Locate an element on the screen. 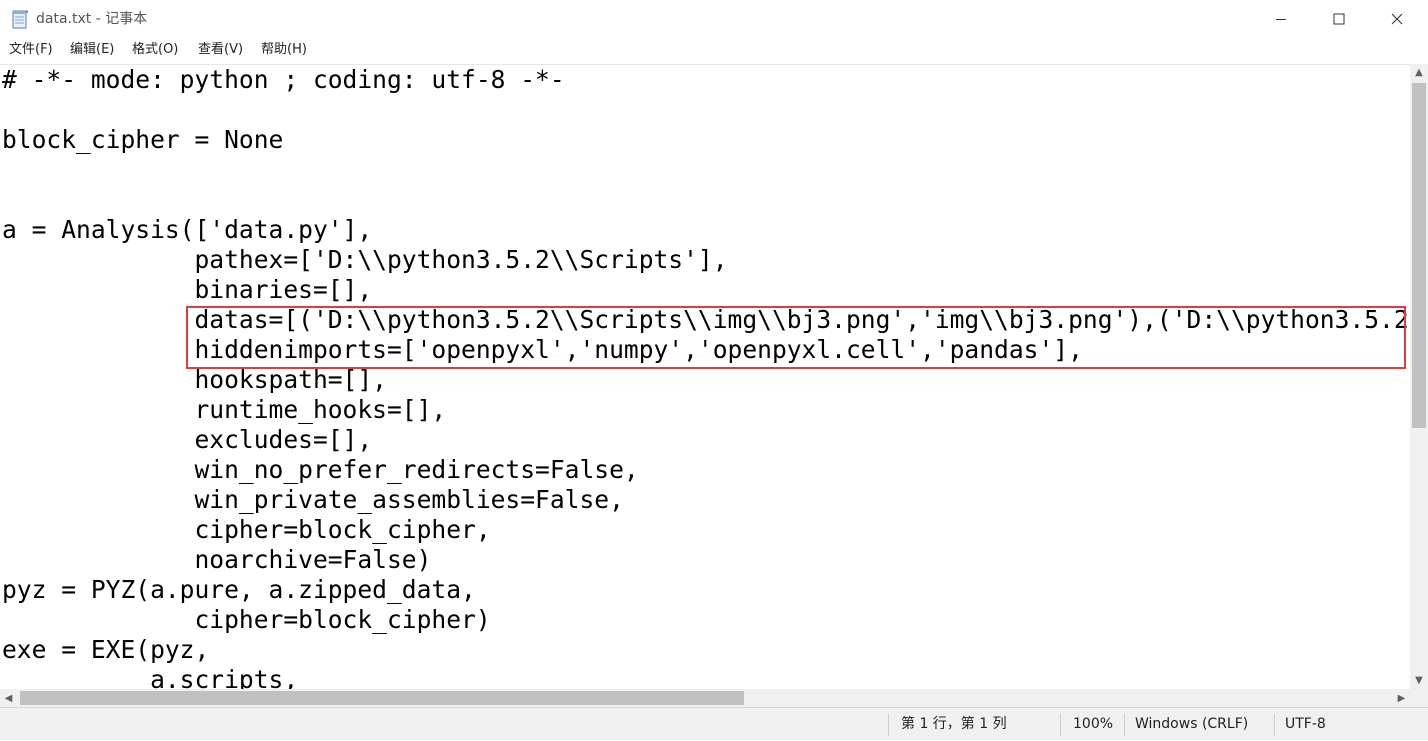 This screenshot has height=741, width=1428. code-line: exe = EXE(pyz, is located at coordinates (706, 650).